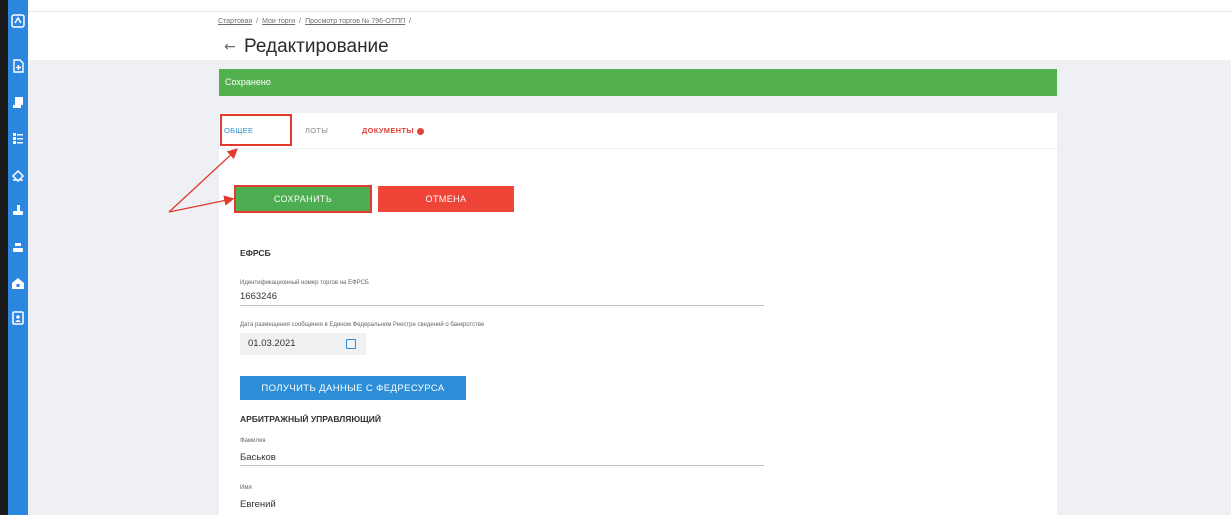 Image resolution: width=1231 pixels, height=515 pixels. Describe the element at coordinates (303, 344) in the screenshot. I see `efrsb-date-field: 01.03.2021` at that location.